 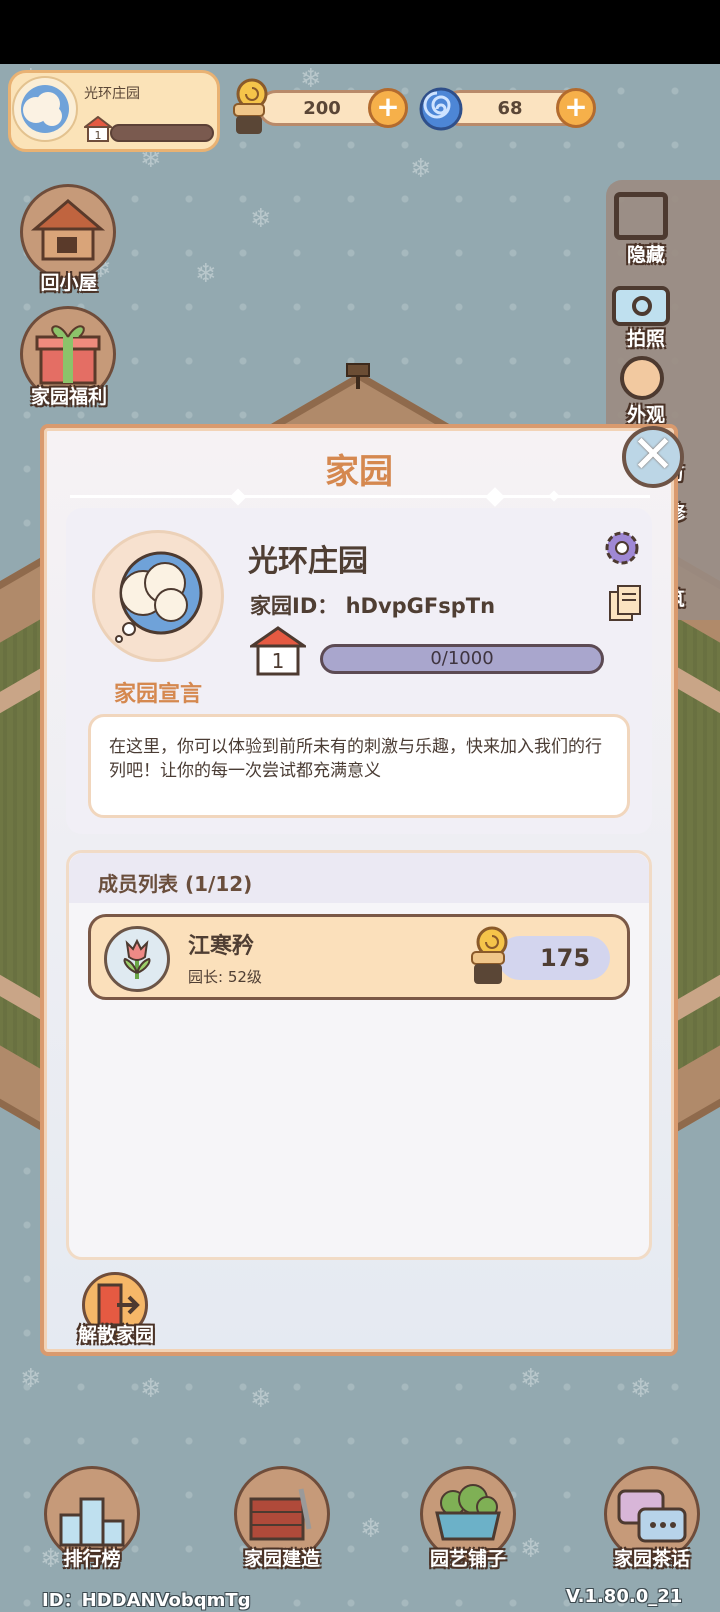 I want to click on garden-exp-bar: 0/1000, so click(x=462, y=659).